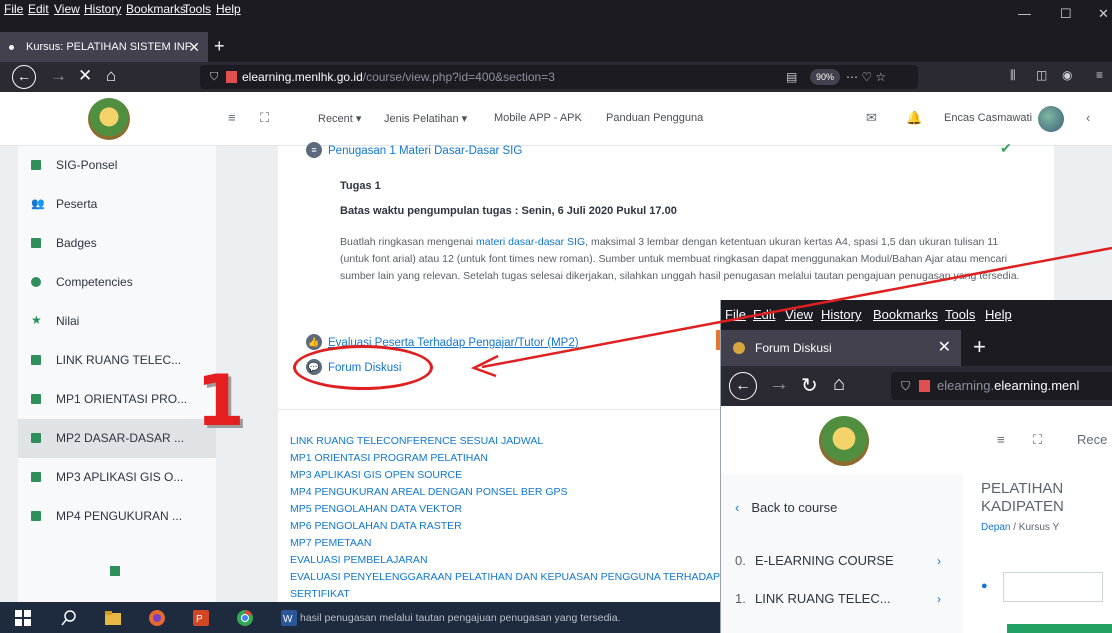  I want to click on minimize-button: —, so click(1024, 13).